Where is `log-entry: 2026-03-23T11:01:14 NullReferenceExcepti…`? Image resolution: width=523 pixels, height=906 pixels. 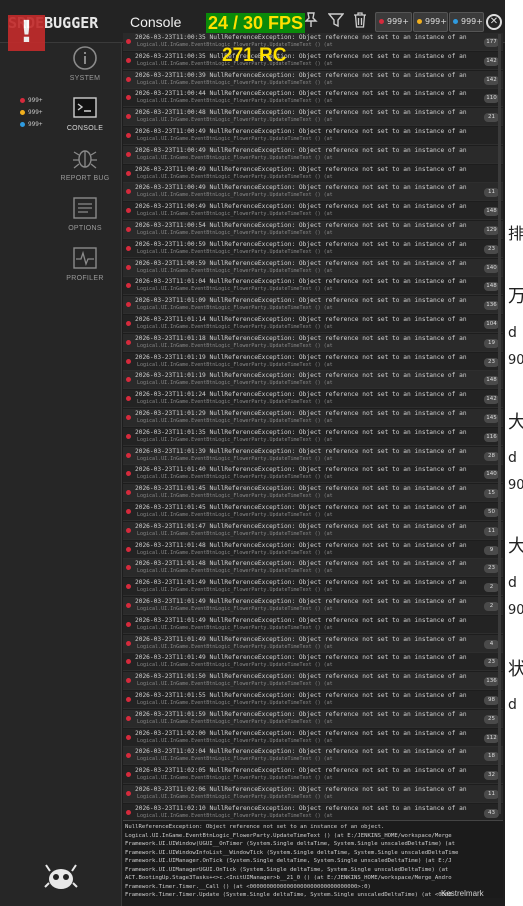
log-entry: 2026-03-23T11:01:14 NullReferenceExcepti… is located at coordinates (313, 324).